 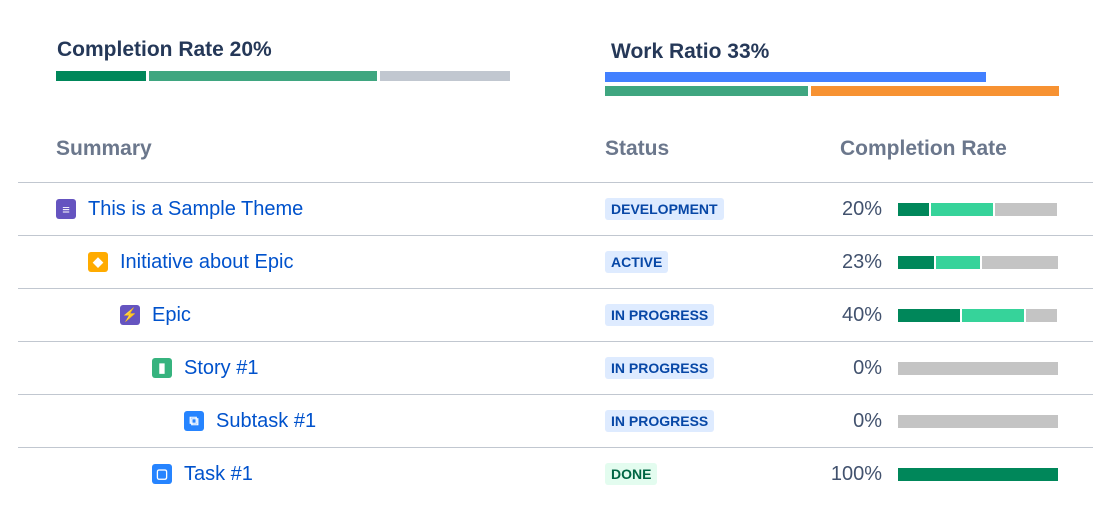 What do you see at coordinates (171, 315) in the screenshot?
I see `issue-link: Epic` at bounding box center [171, 315].